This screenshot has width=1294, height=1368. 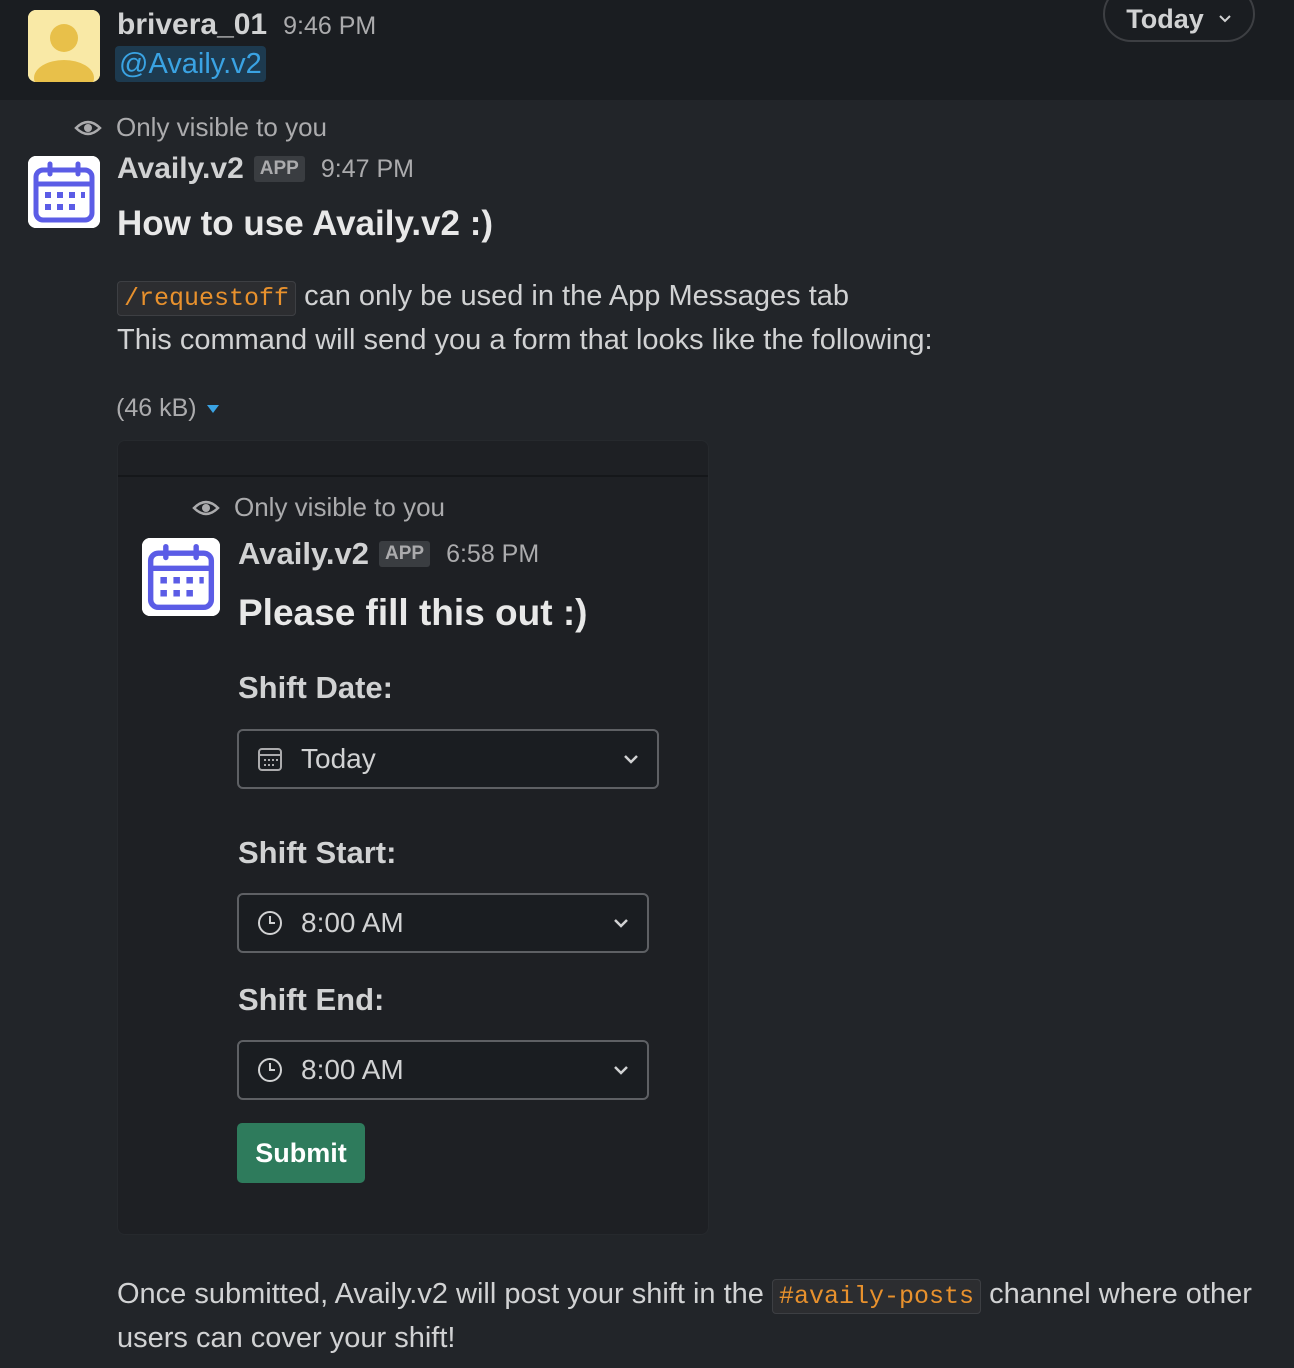 What do you see at coordinates (270, 759) in the screenshot?
I see `calendar-small-icon` at bounding box center [270, 759].